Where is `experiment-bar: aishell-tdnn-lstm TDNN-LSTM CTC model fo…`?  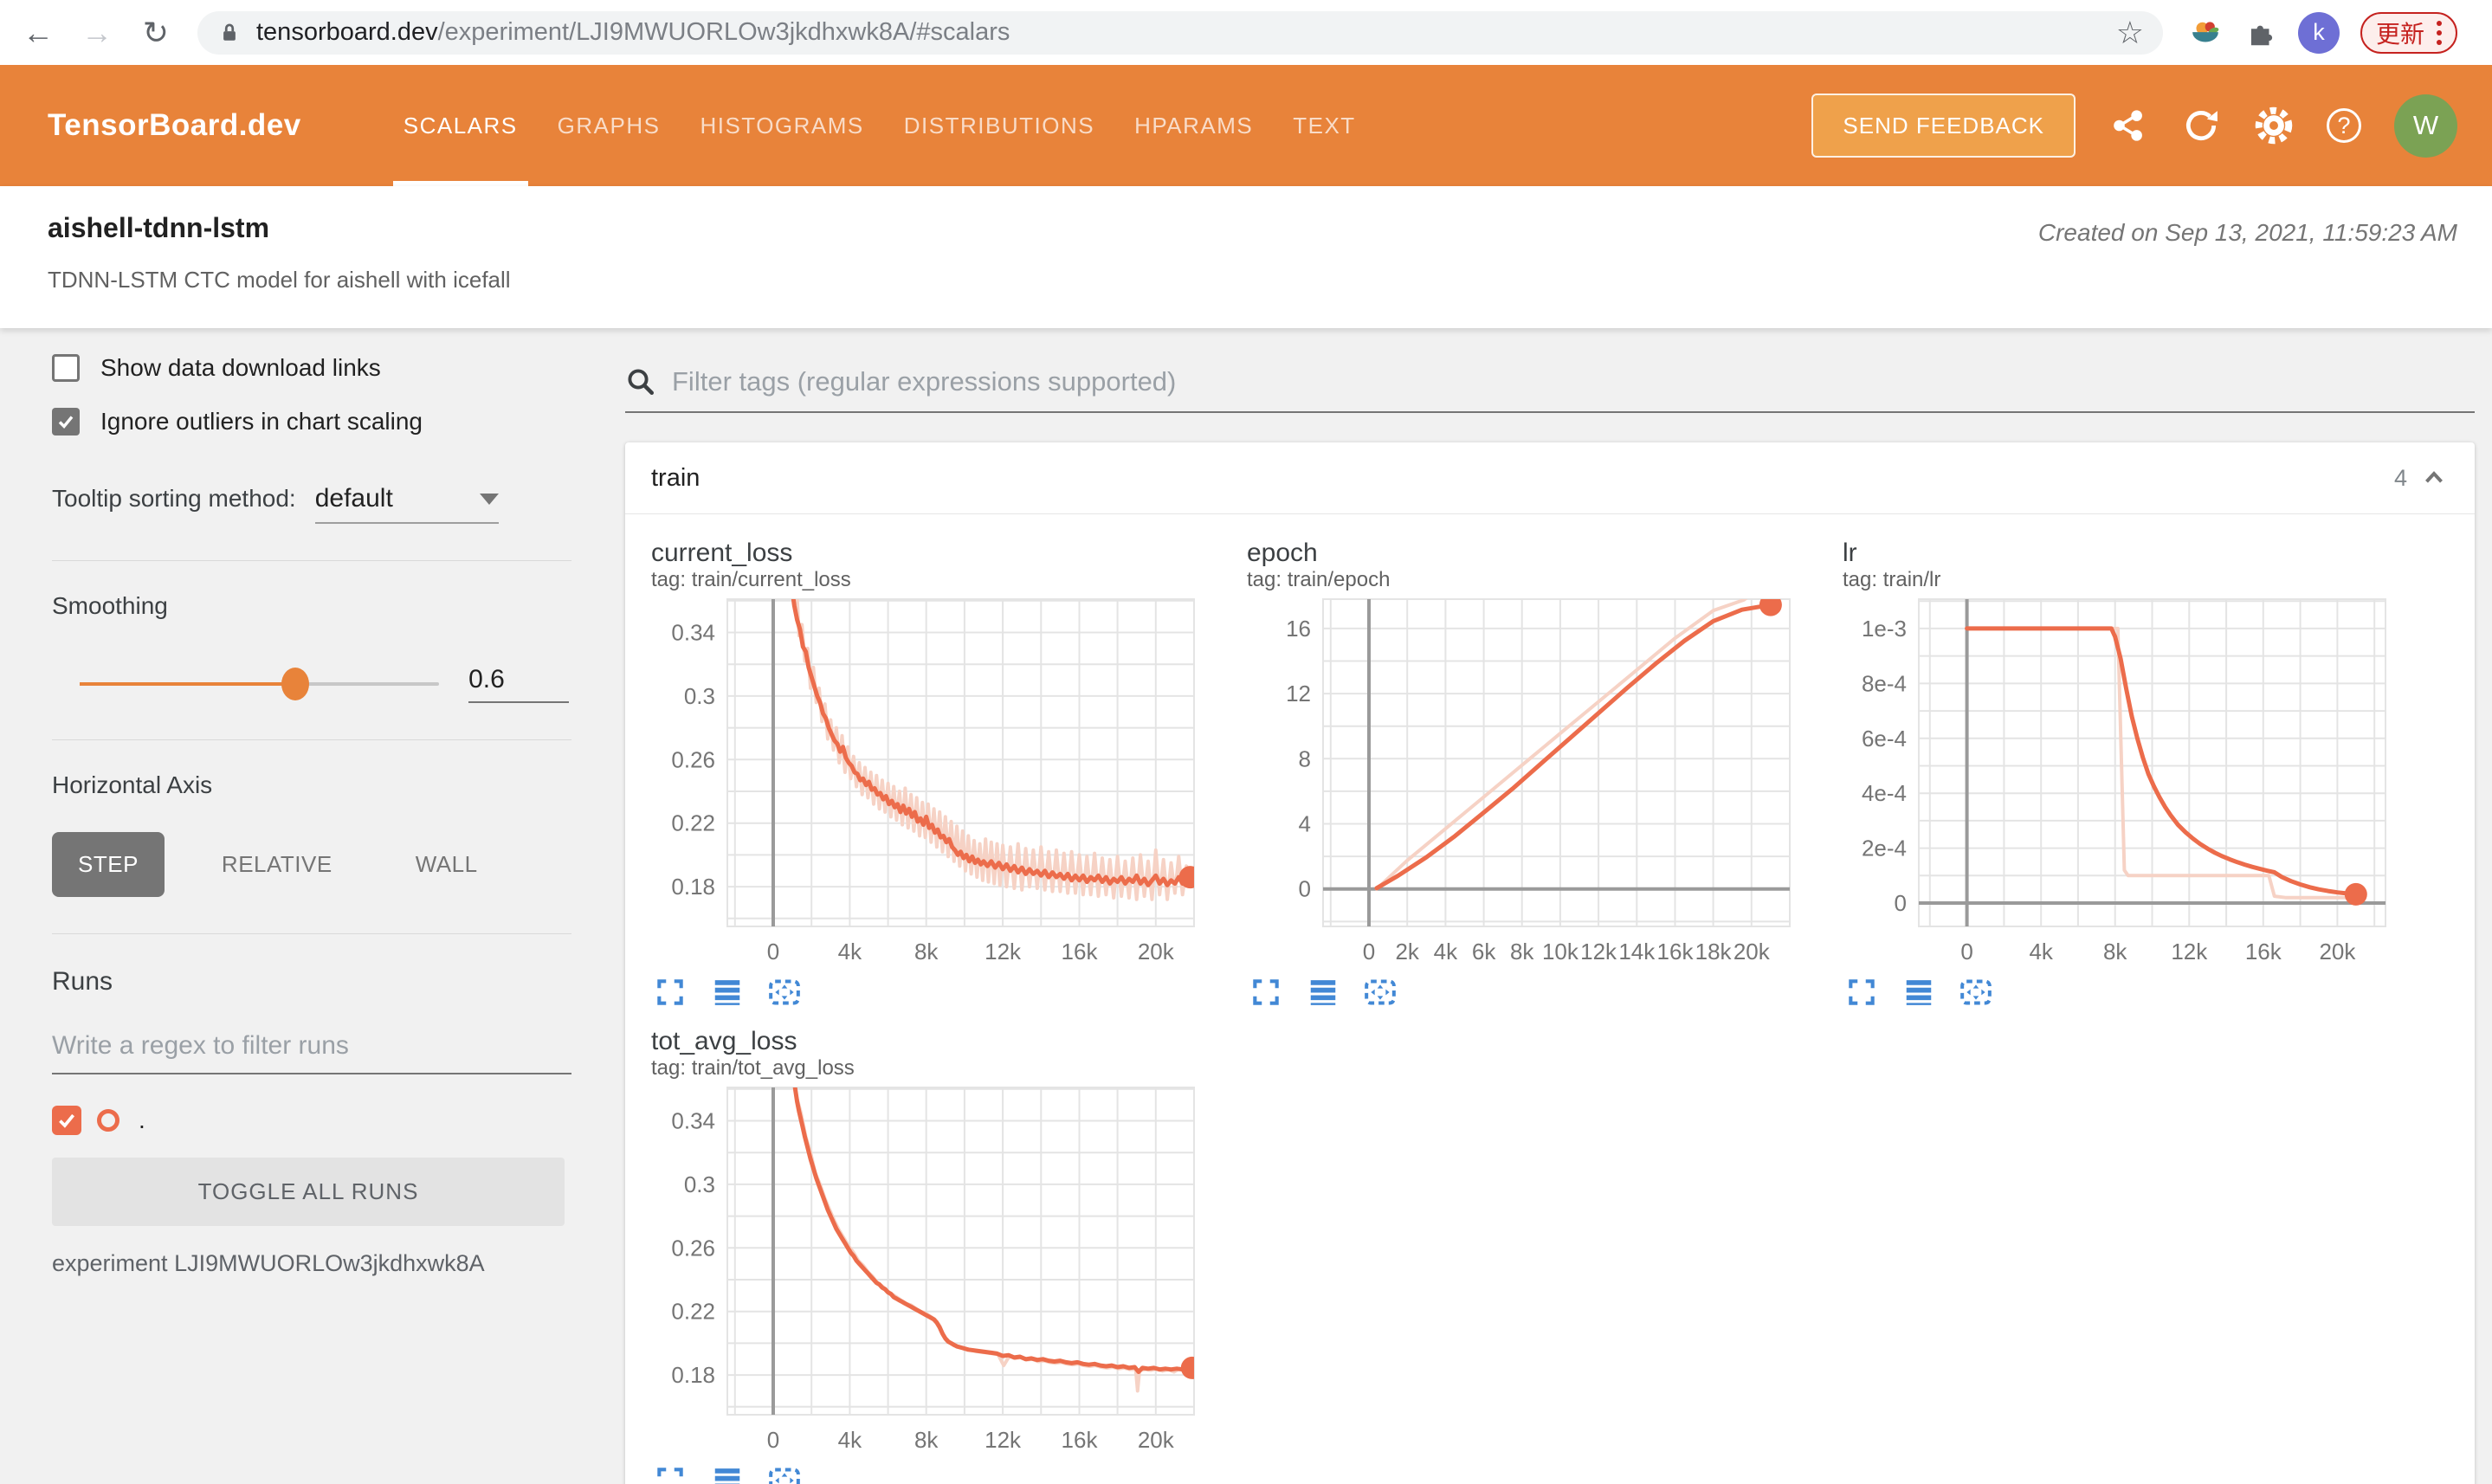 experiment-bar: aishell-tdnn-lstm TDNN-LSTM CTC model fo… is located at coordinates (1246, 257).